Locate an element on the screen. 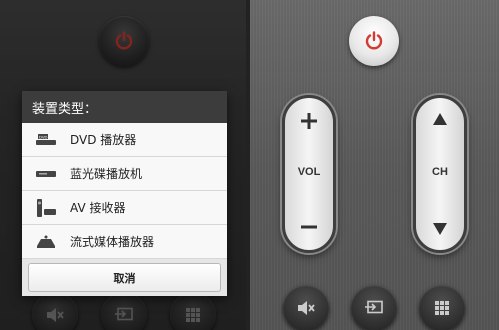  minus-icon is located at coordinates (309, 227).